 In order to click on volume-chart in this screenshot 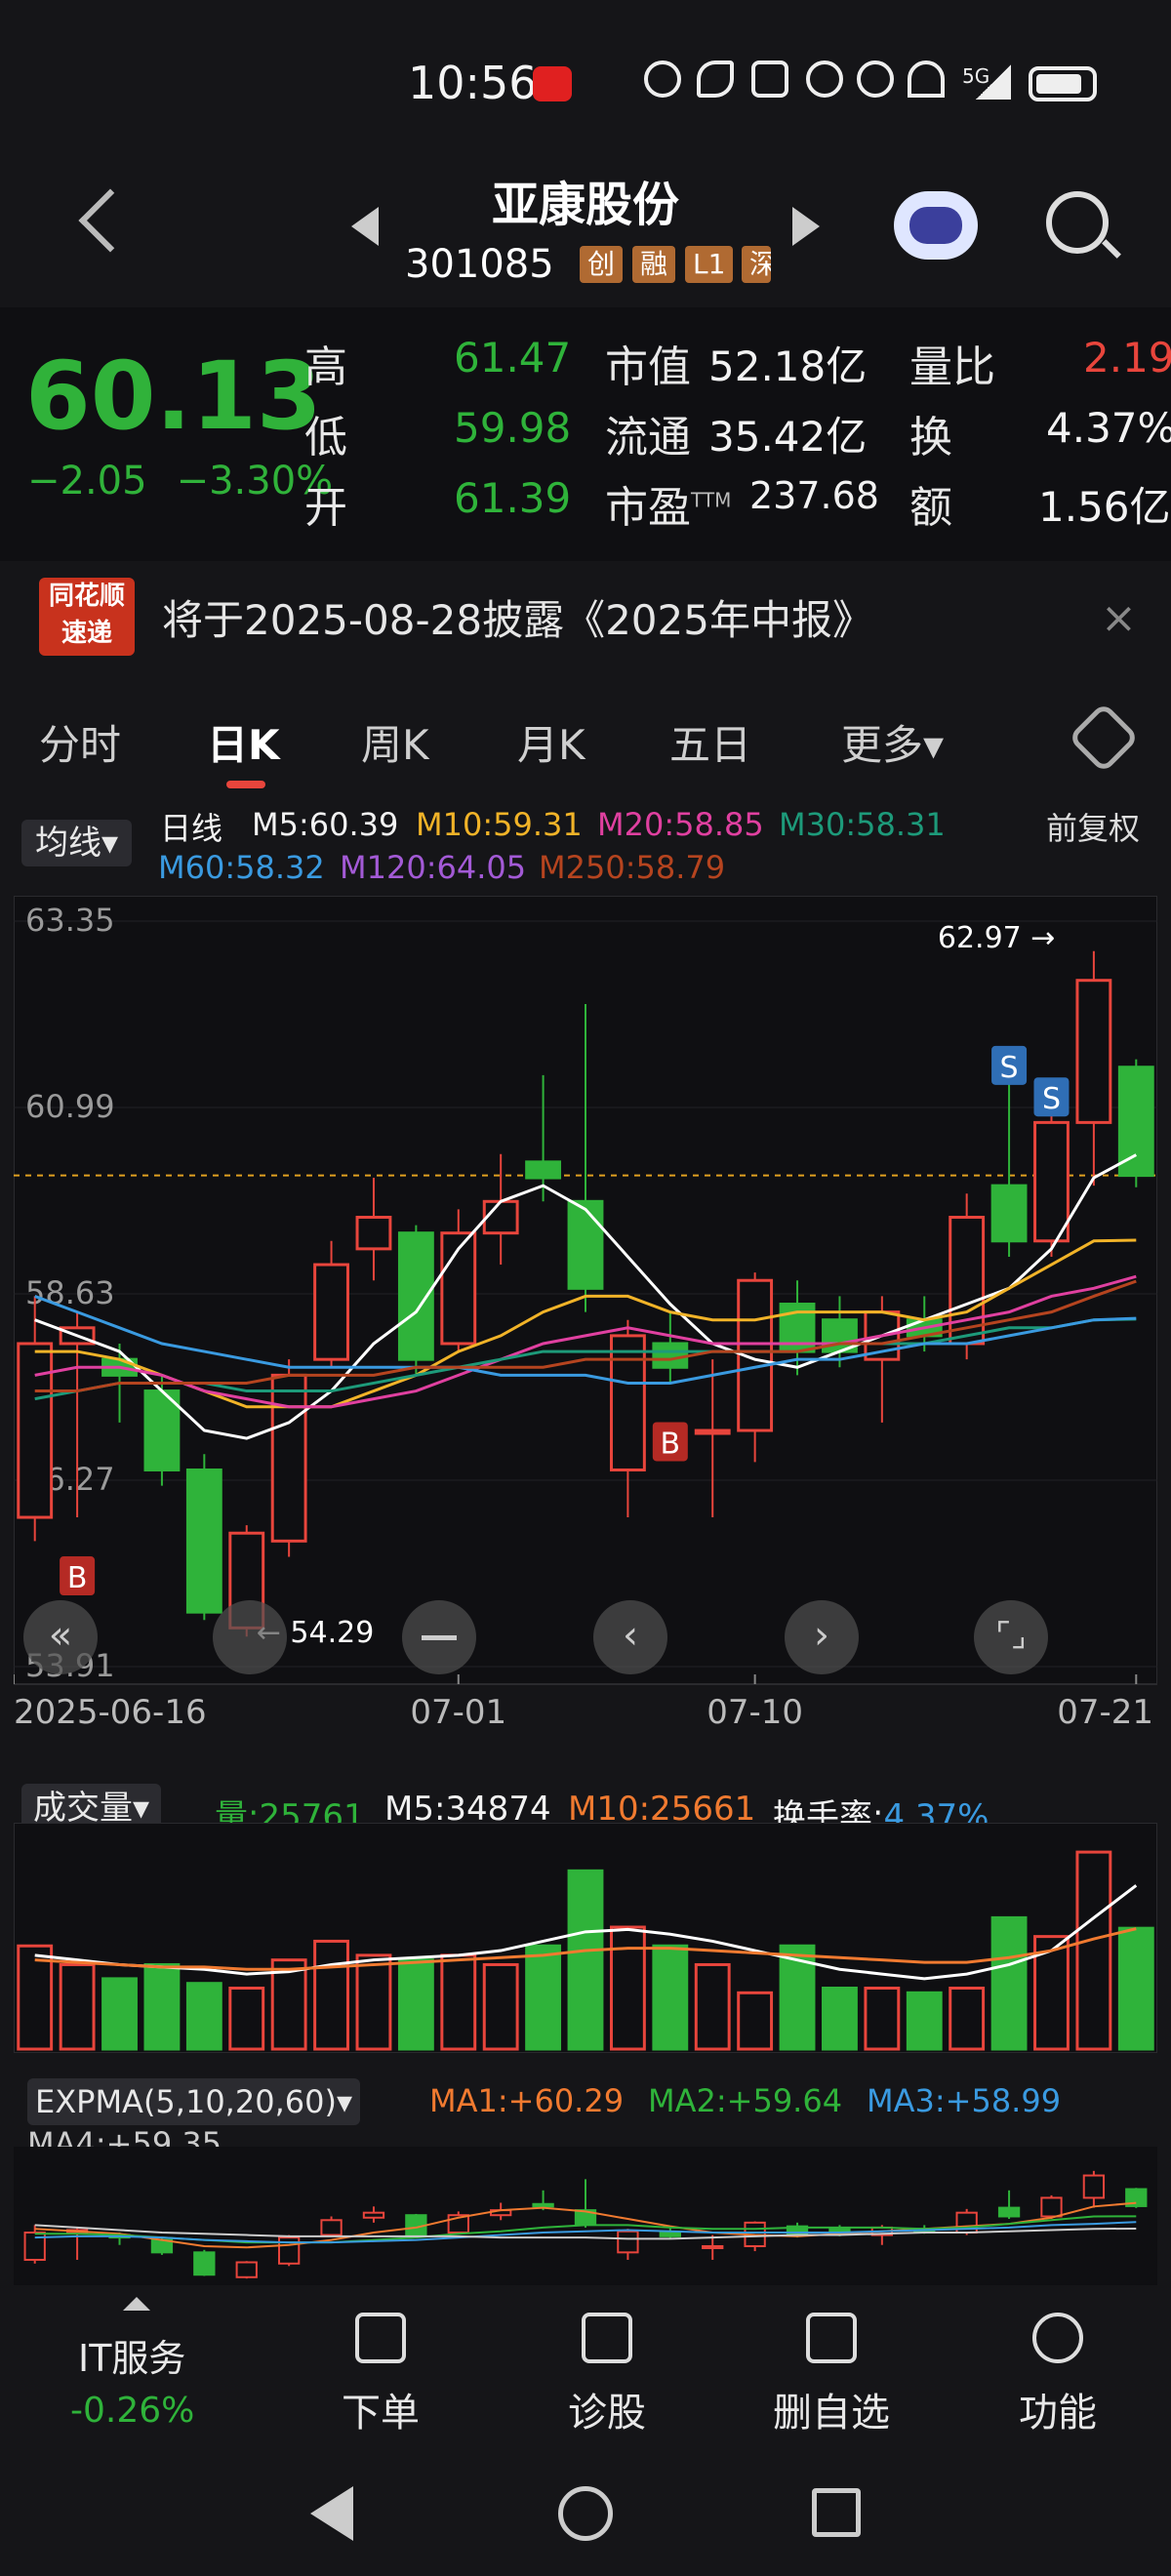, I will do `click(585, 1938)`.